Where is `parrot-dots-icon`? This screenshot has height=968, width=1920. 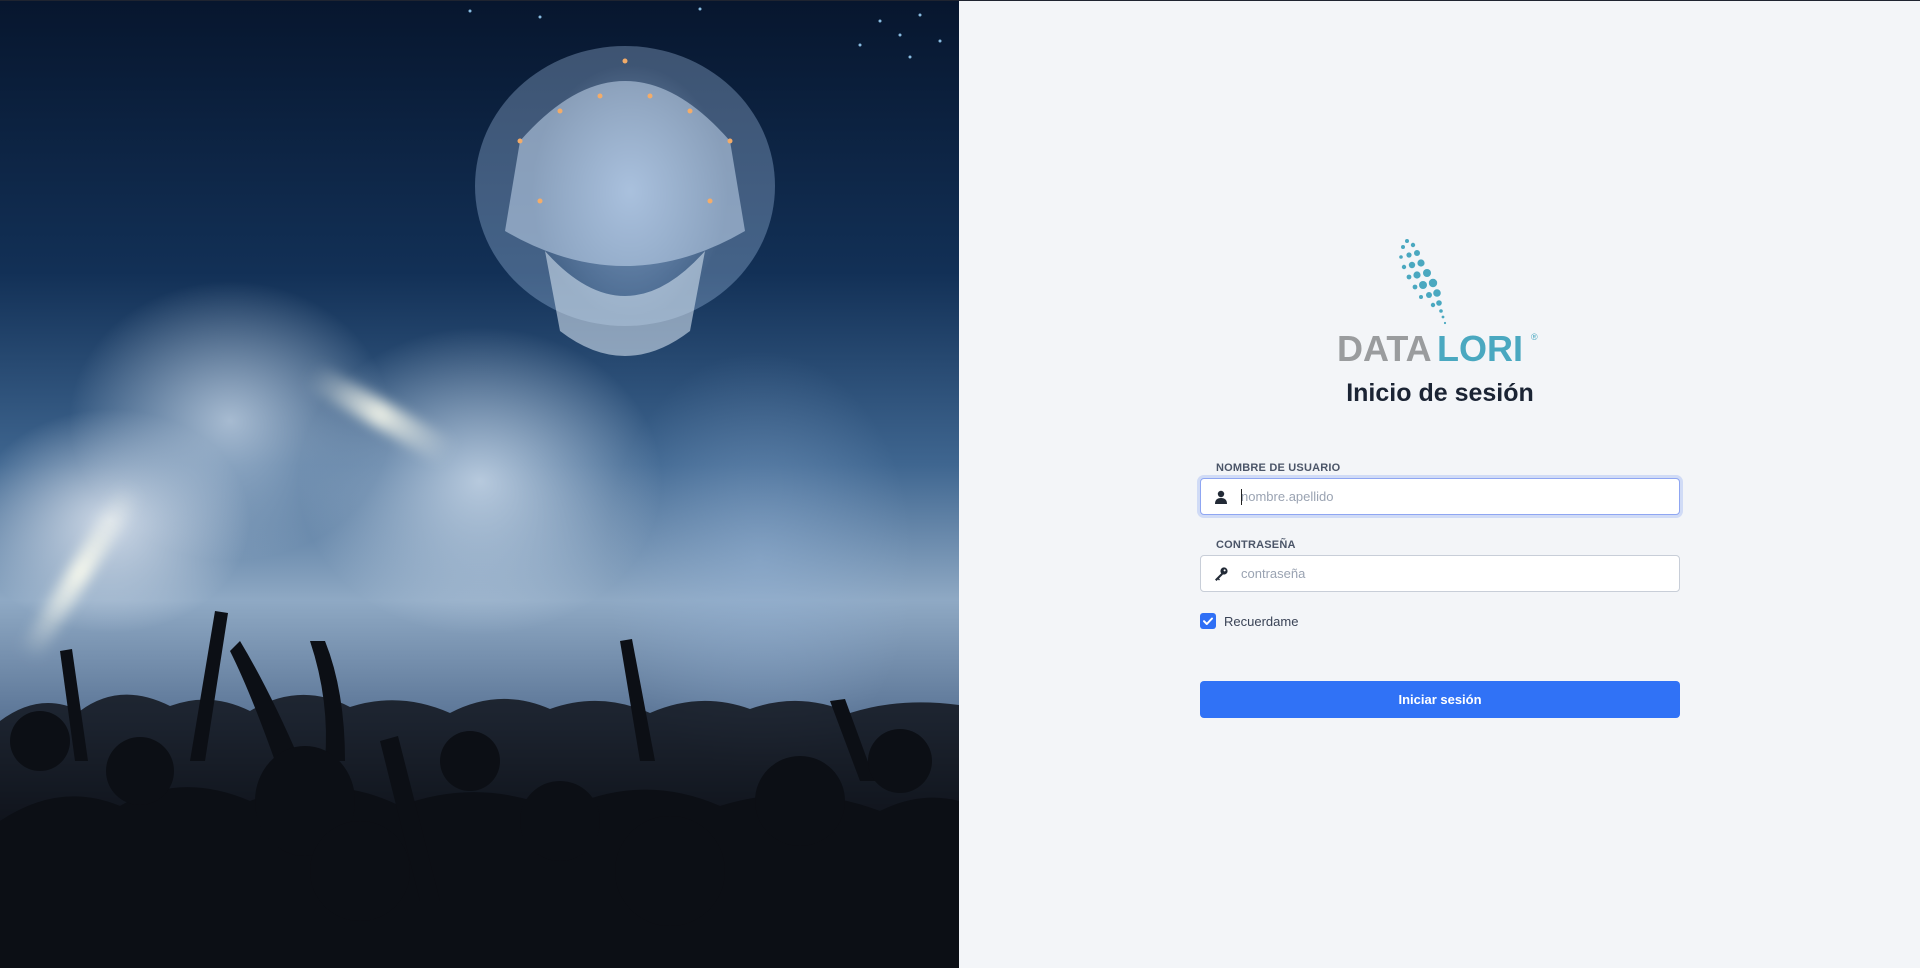 parrot-dots-icon is located at coordinates (1423, 282).